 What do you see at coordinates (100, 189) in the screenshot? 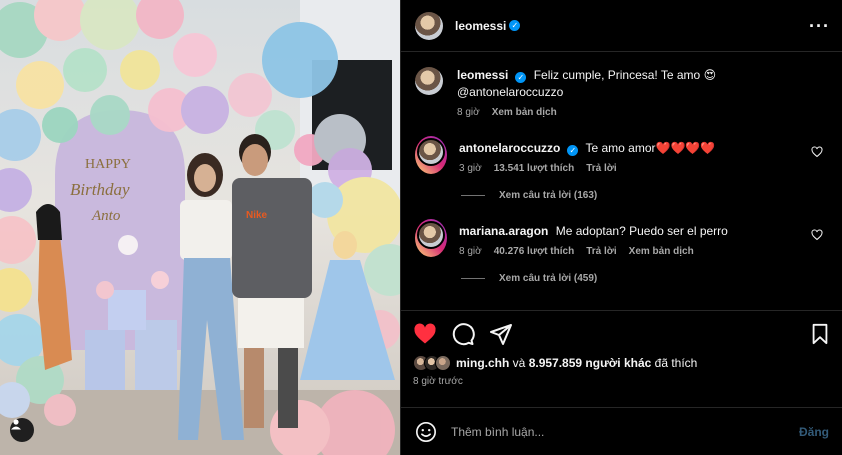
I see `banner-text-birthday: Birthday` at bounding box center [100, 189].